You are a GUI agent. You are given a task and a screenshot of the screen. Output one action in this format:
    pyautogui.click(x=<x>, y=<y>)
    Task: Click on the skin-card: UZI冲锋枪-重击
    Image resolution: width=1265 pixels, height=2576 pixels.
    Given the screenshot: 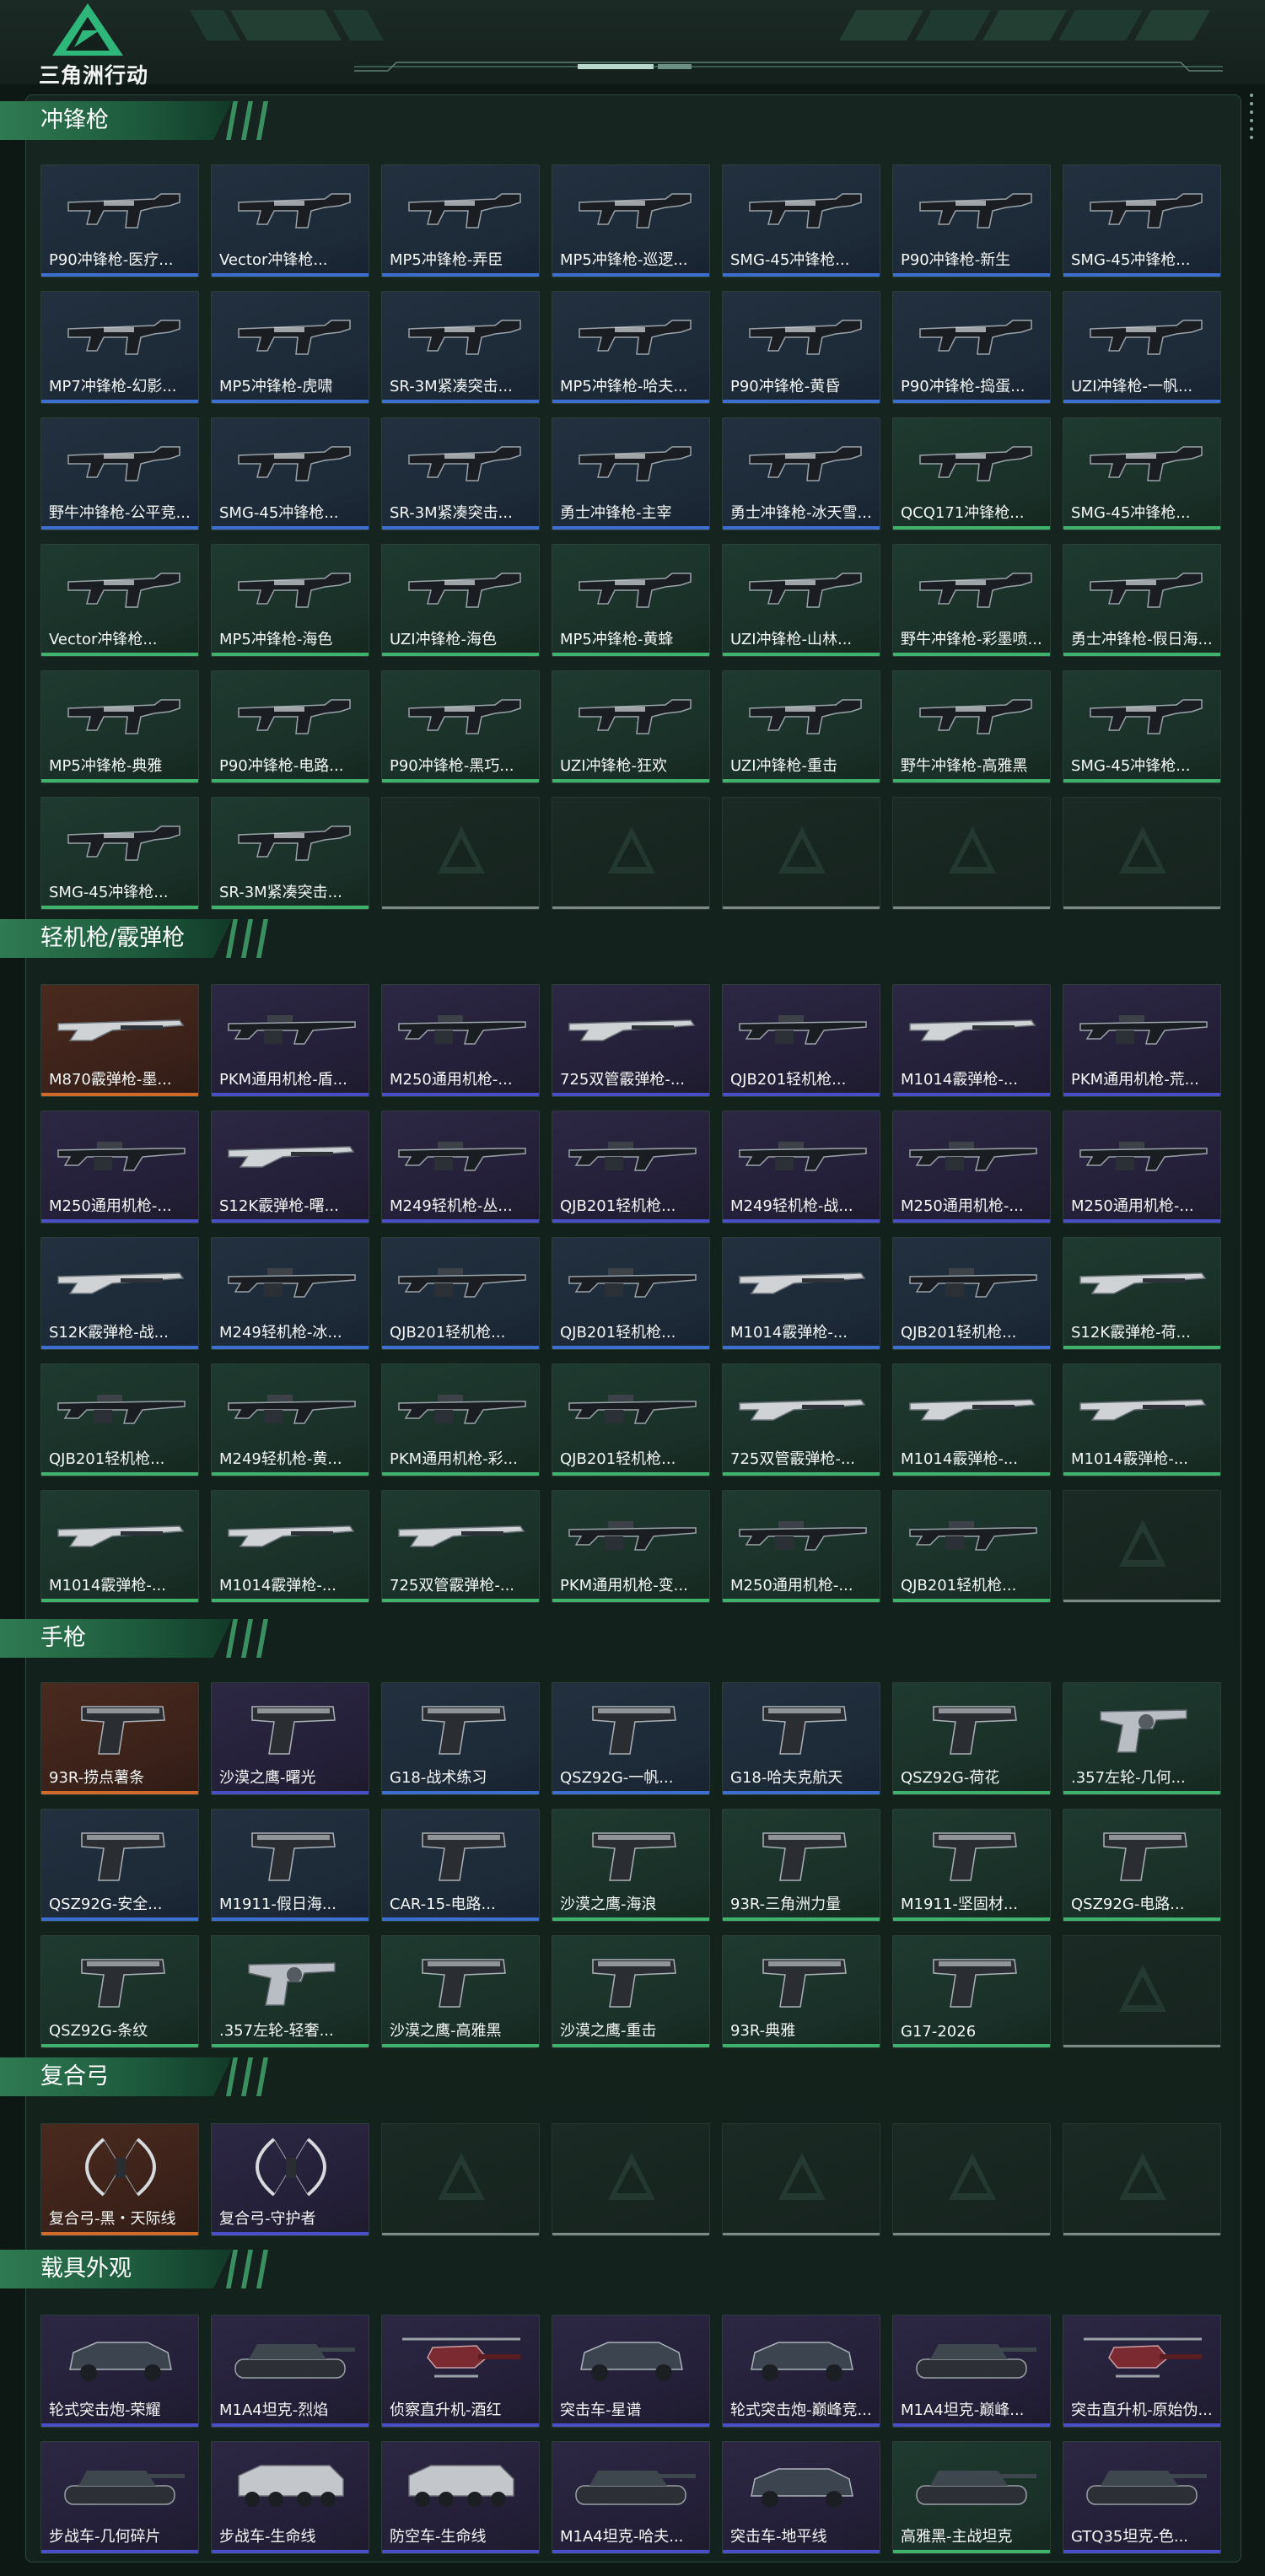 What is the action you would take?
    pyautogui.click(x=801, y=726)
    